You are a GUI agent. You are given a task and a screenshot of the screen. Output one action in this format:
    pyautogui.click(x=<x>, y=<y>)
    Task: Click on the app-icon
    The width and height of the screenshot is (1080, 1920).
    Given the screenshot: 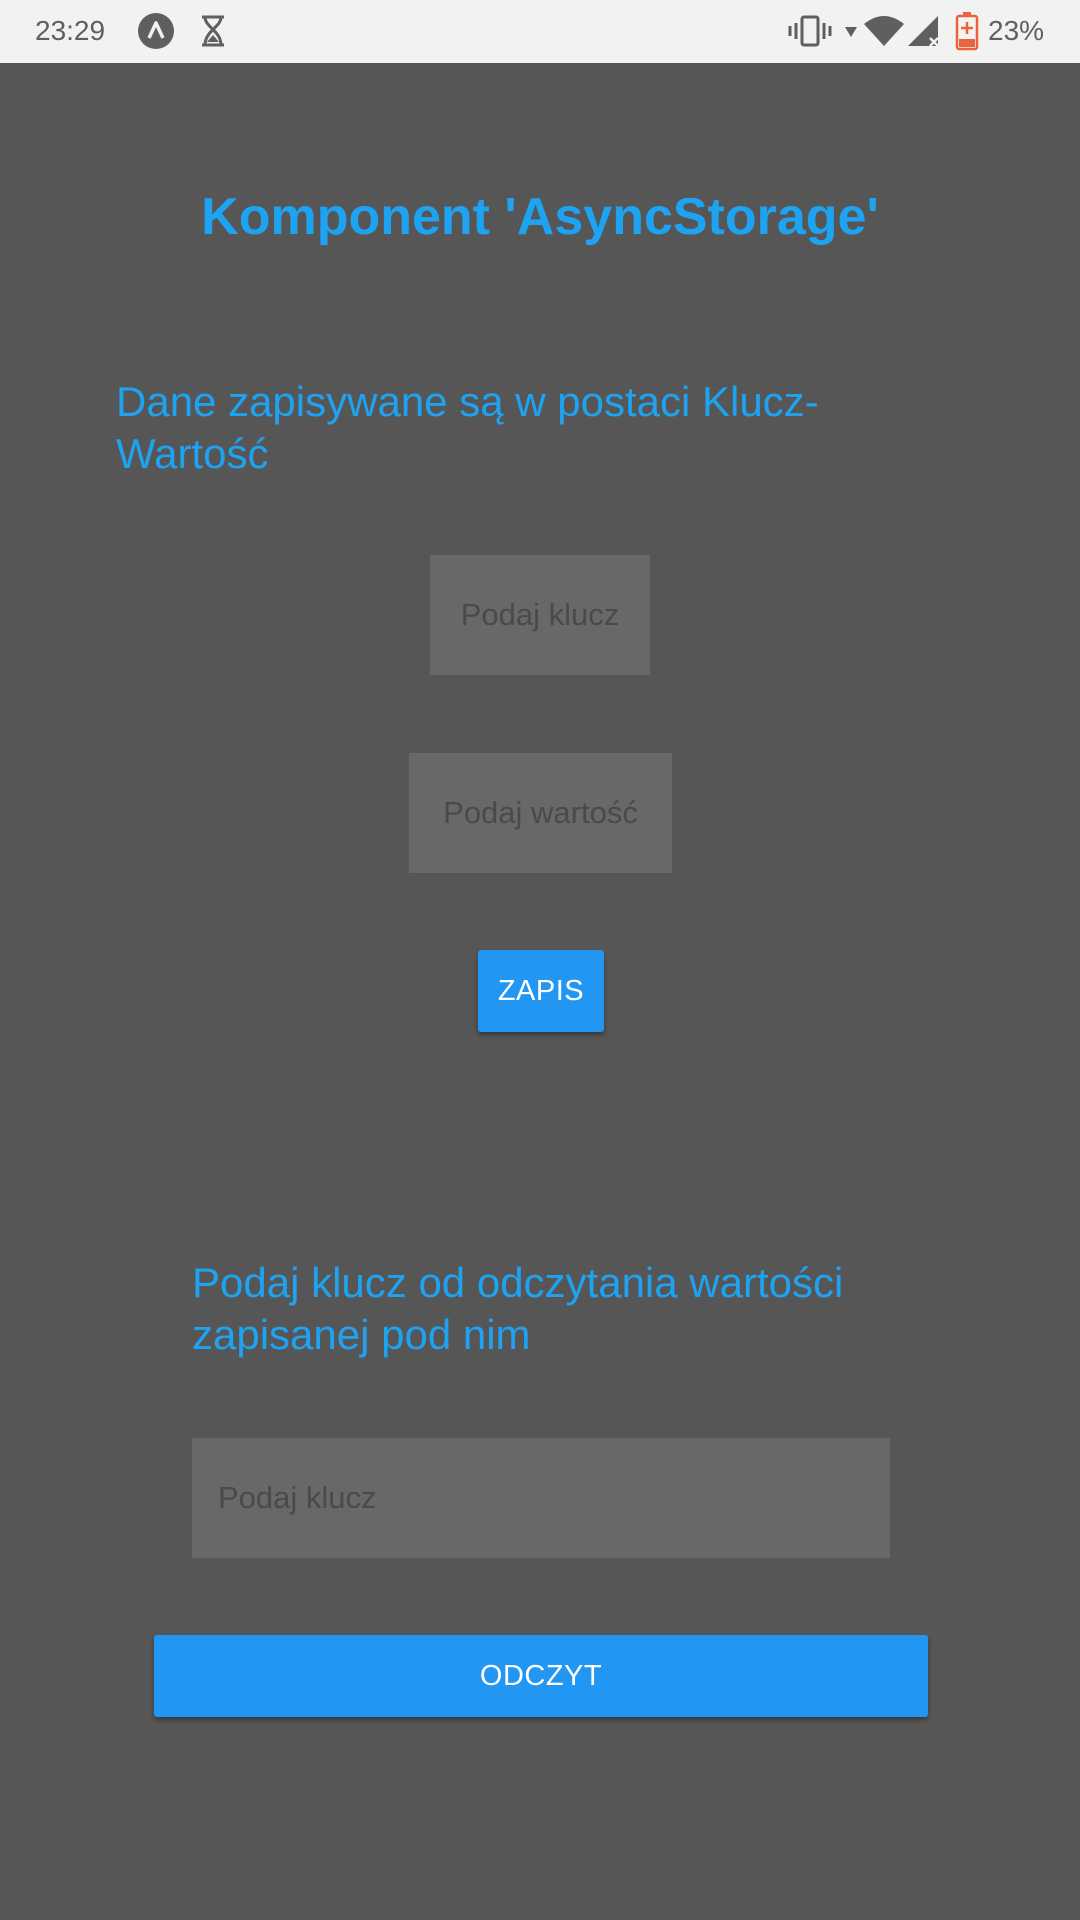 What is the action you would take?
    pyautogui.click(x=156, y=31)
    